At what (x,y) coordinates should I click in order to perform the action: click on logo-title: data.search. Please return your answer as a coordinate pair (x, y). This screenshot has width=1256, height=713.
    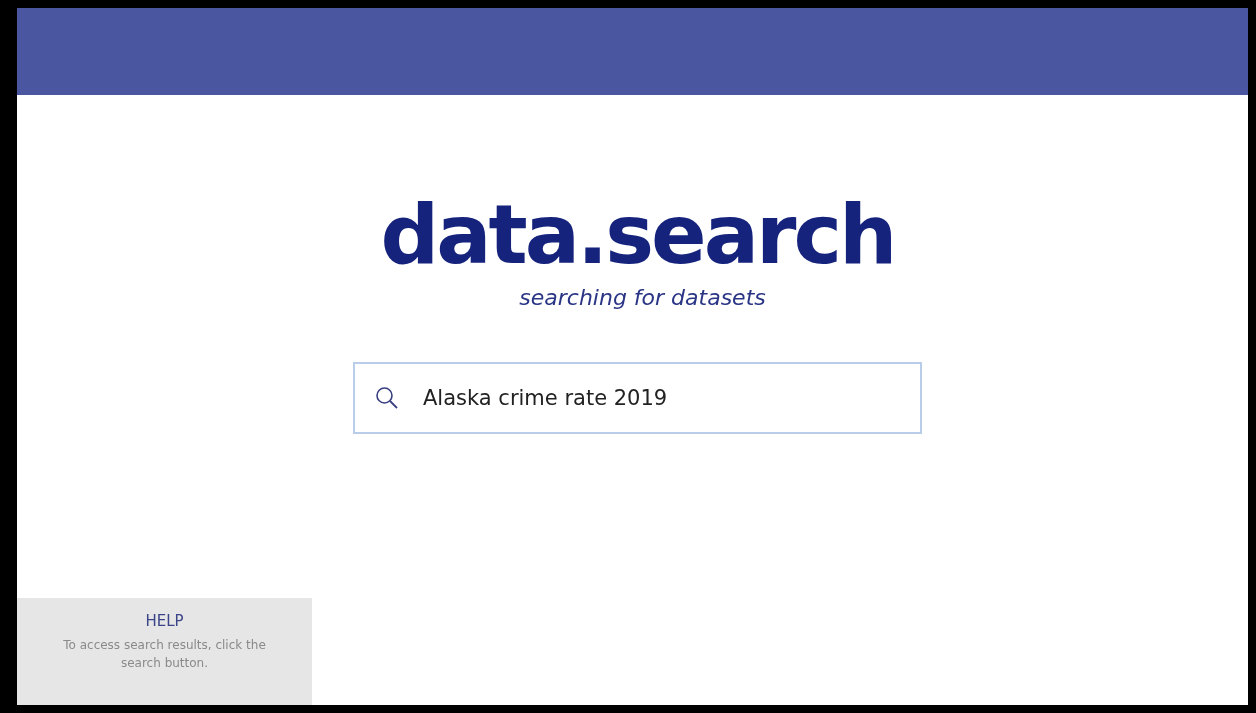
    Looking at the image, I should click on (637, 235).